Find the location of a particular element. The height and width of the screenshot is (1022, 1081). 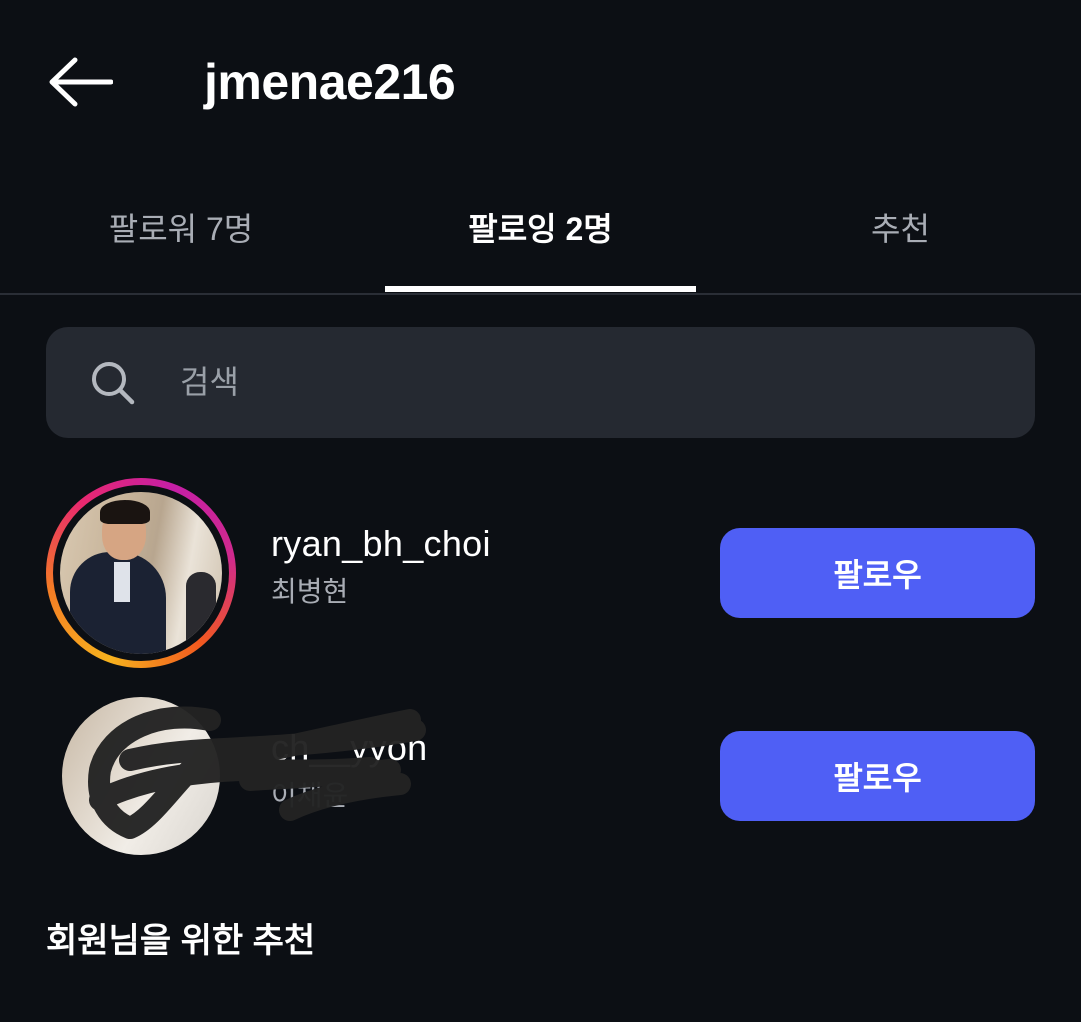

tab-suggested: 추천 is located at coordinates (900, 236).